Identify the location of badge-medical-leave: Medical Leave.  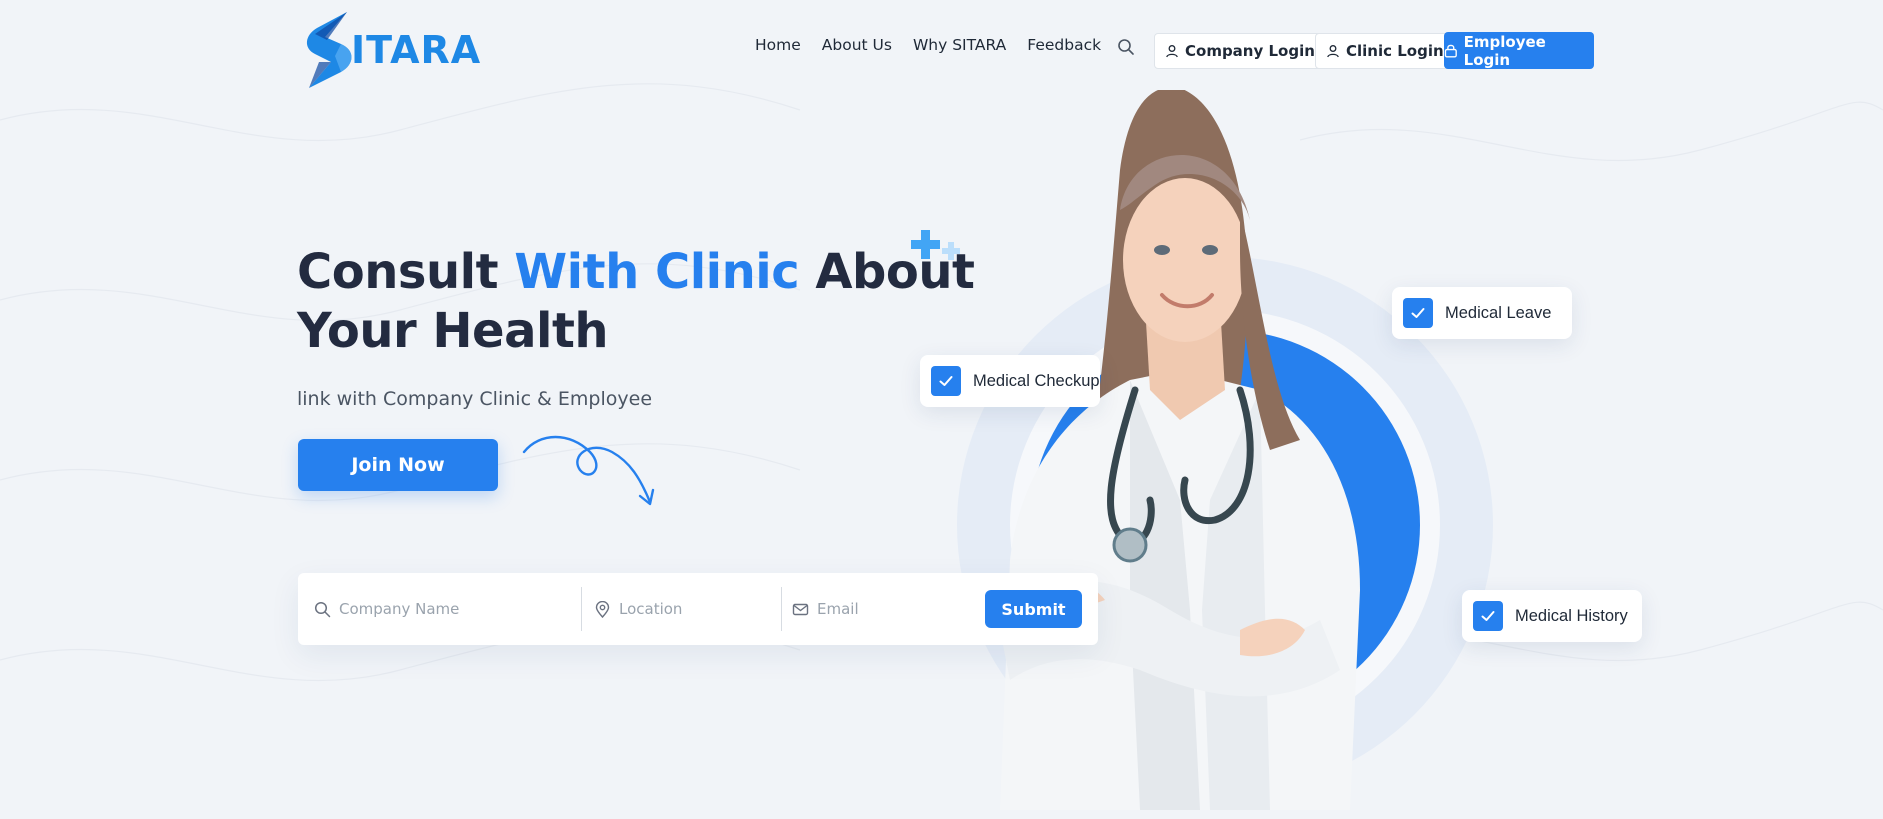
(1482, 313).